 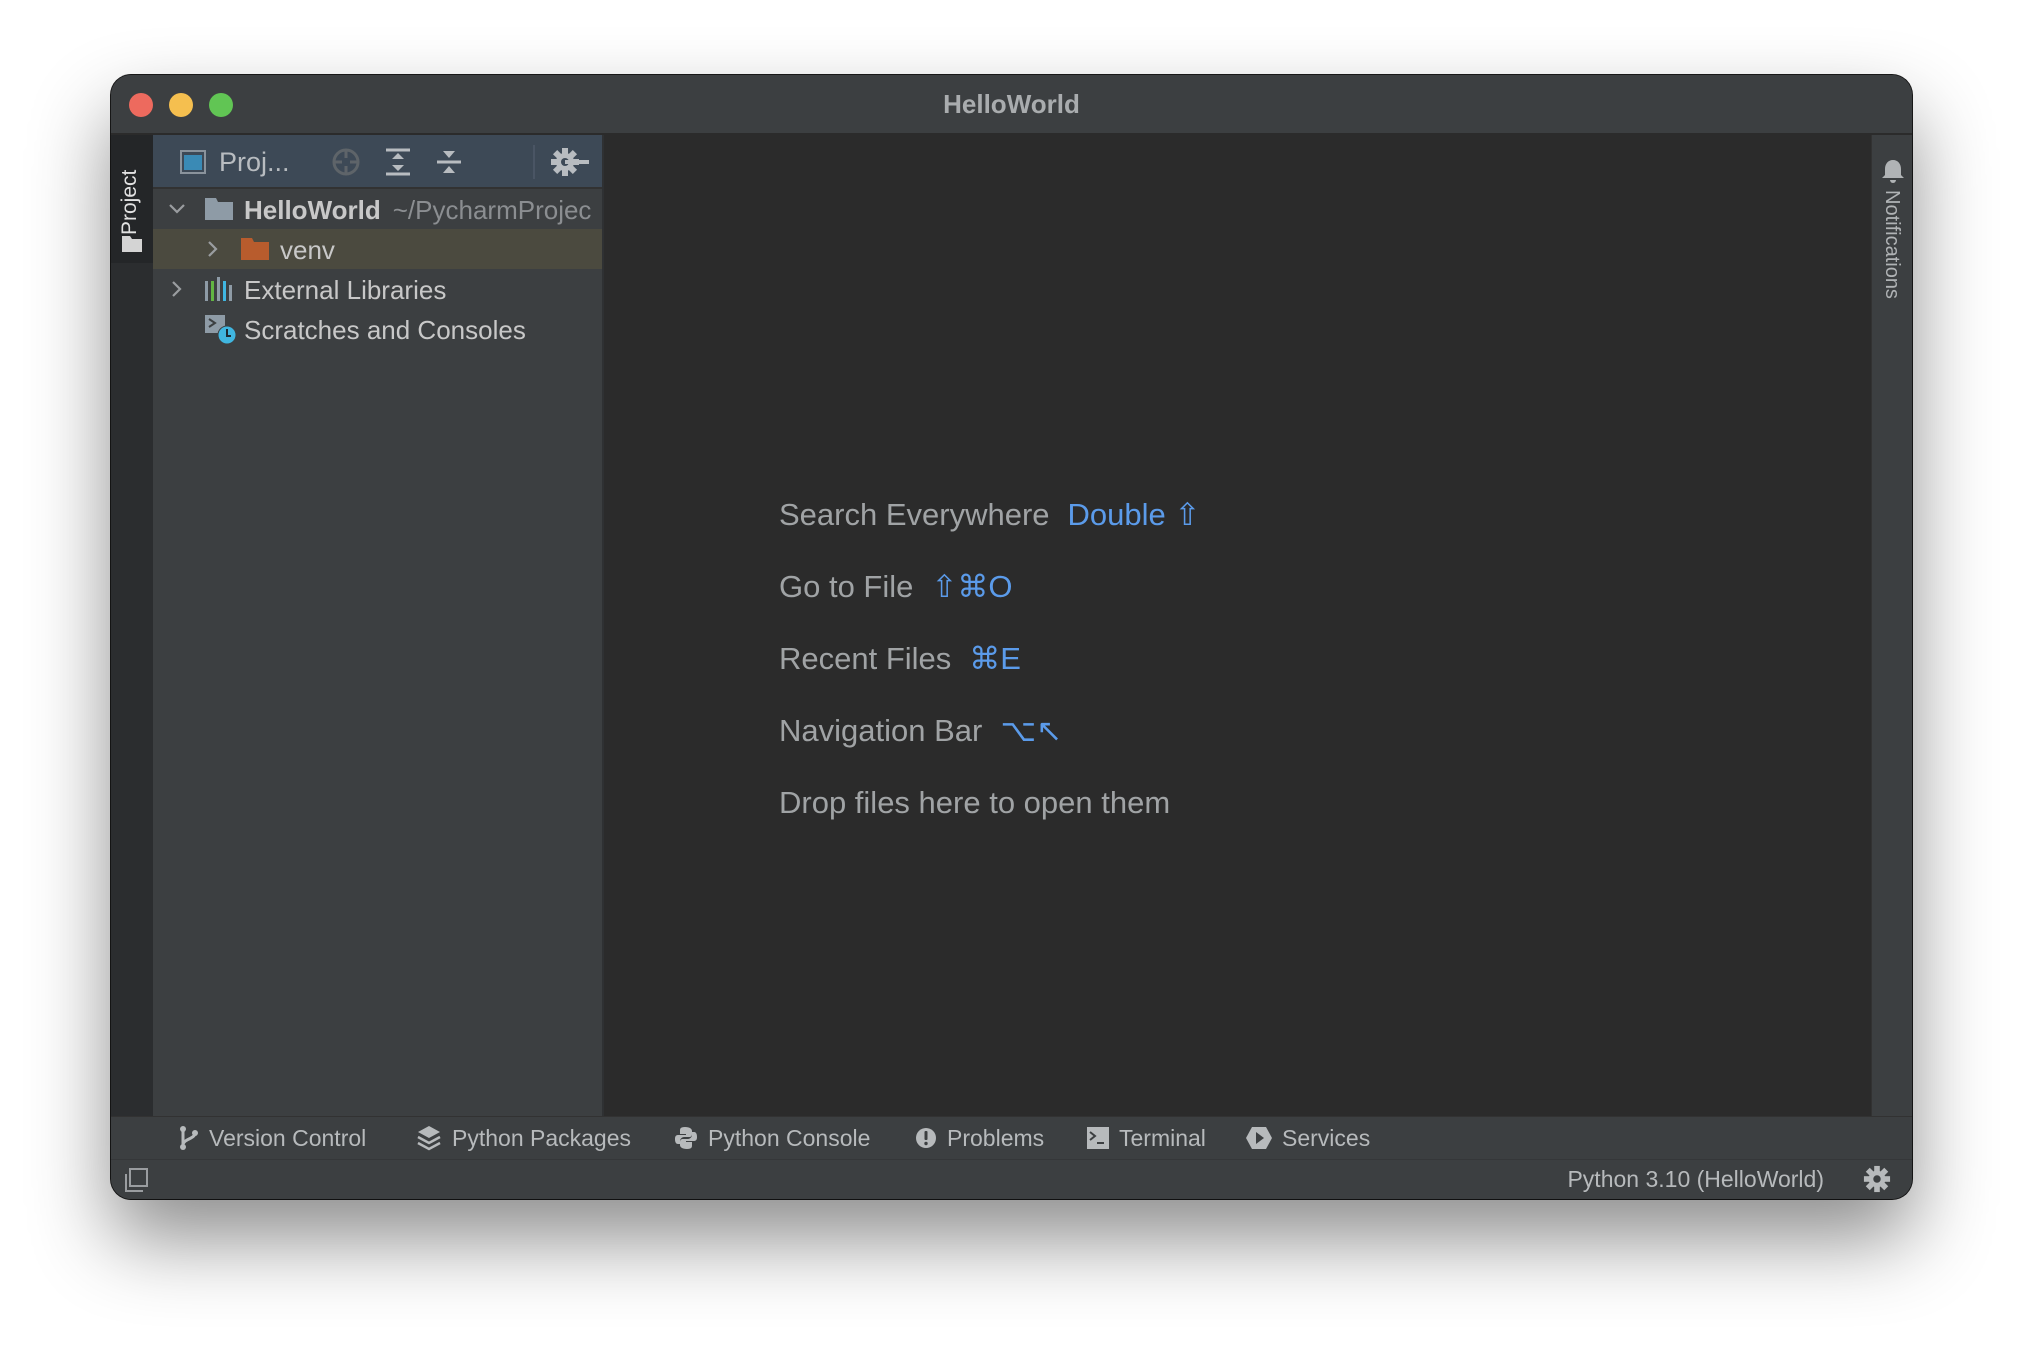 I want to click on tool-window-label: Version Control, so click(x=288, y=1137).